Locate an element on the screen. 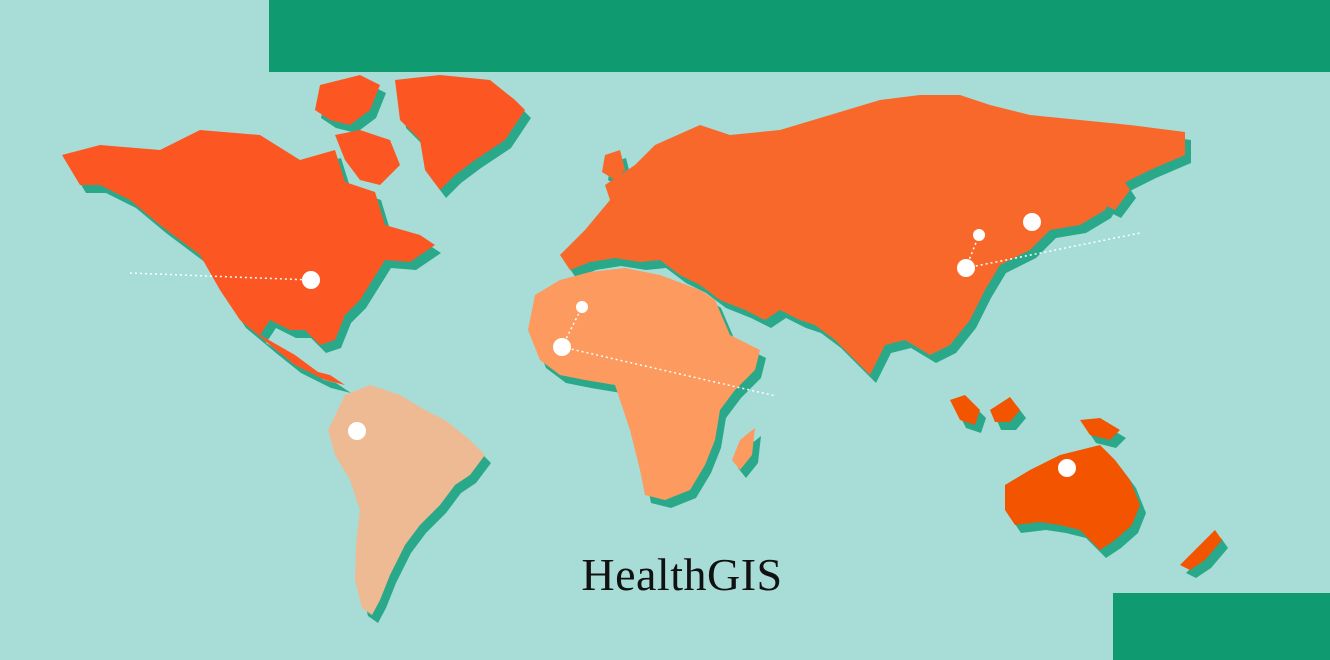 The width and height of the screenshot is (1330, 660). bottom-corner-banner is located at coordinates (1221, 626).